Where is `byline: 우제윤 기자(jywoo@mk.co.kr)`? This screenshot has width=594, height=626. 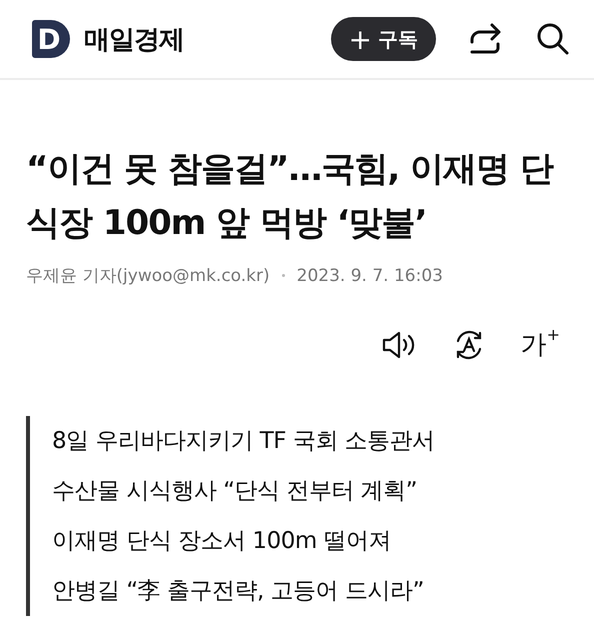
byline: 우제윤 기자(jywoo@mk.co.kr) is located at coordinates (148, 276).